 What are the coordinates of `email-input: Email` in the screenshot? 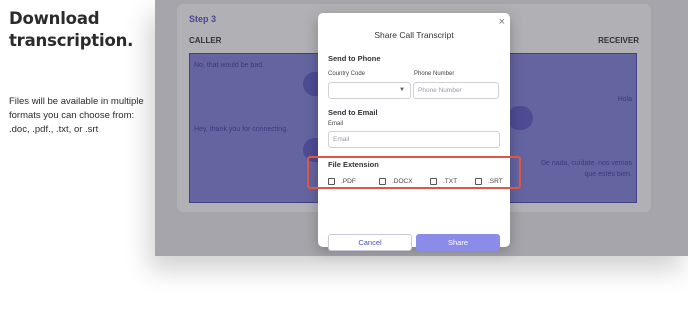 It's located at (414, 139).